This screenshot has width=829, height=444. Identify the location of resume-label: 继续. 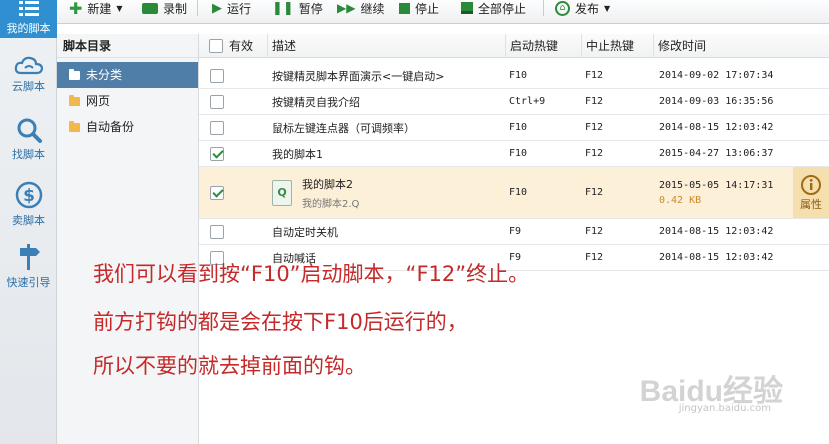
(372, 8).